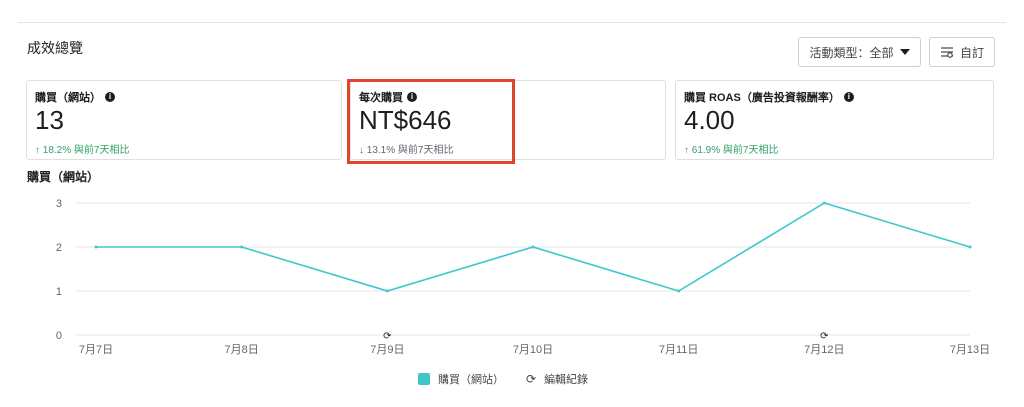 The width and height of the screenshot is (1024, 407). Describe the element at coordinates (566, 379) in the screenshot. I see `legend-edit-label: 編輯紀錄` at that location.